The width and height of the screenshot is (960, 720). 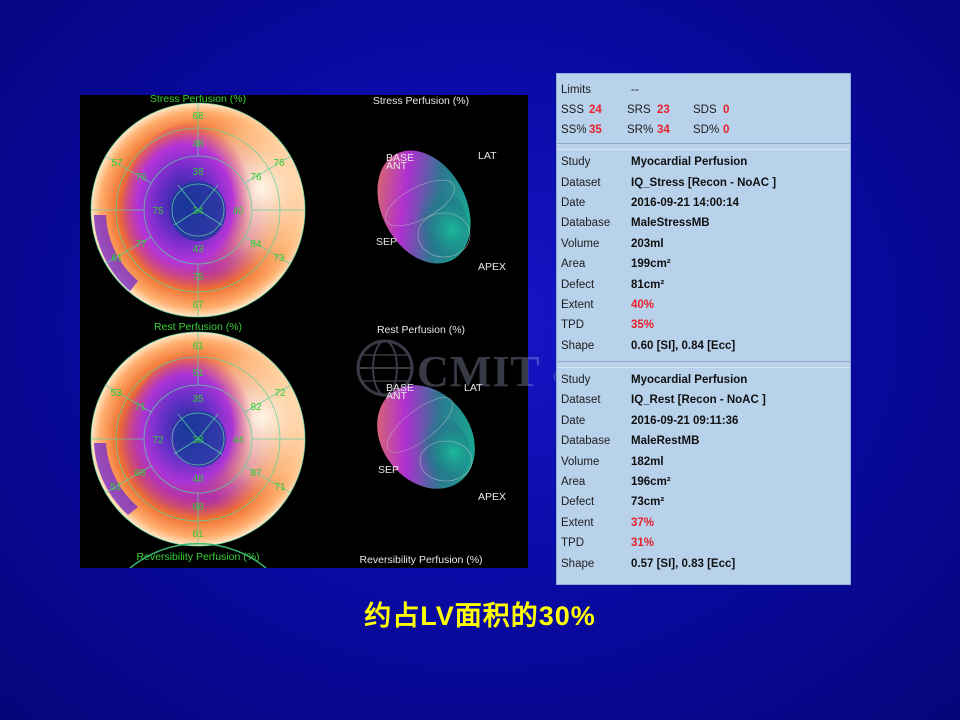 What do you see at coordinates (665, 441) in the screenshot?
I see `info-value: MaleRestMB` at bounding box center [665, 441].